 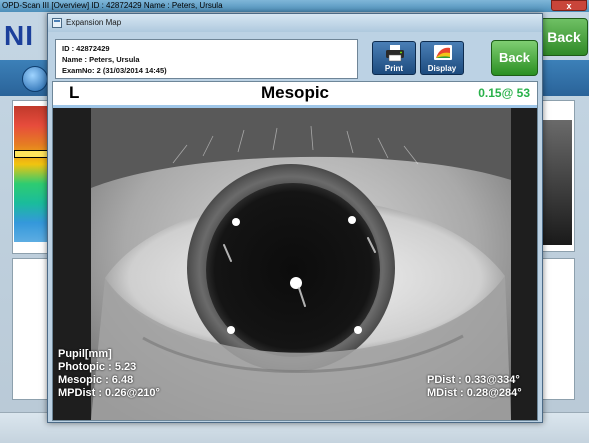 I want to click on back-button: Back, so click(x=514, y=58).